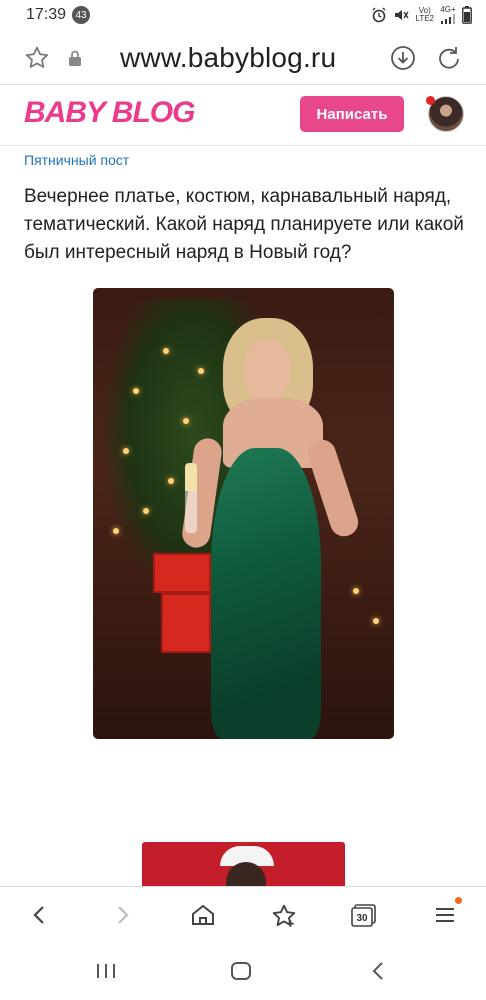 The image size is (486, 1000). Describe the element at coordinates (266, 593) in the screenshot. I see `green-dress-shape` at that location.